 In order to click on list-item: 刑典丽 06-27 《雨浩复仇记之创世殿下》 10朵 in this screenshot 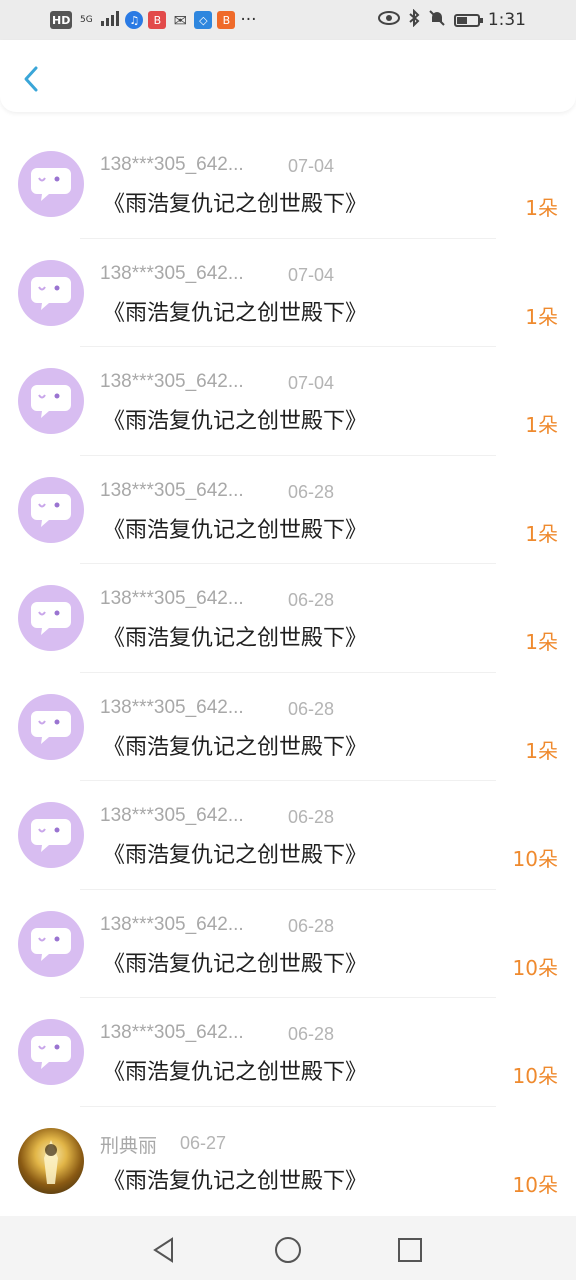, I will do `click(288, 1161)`.